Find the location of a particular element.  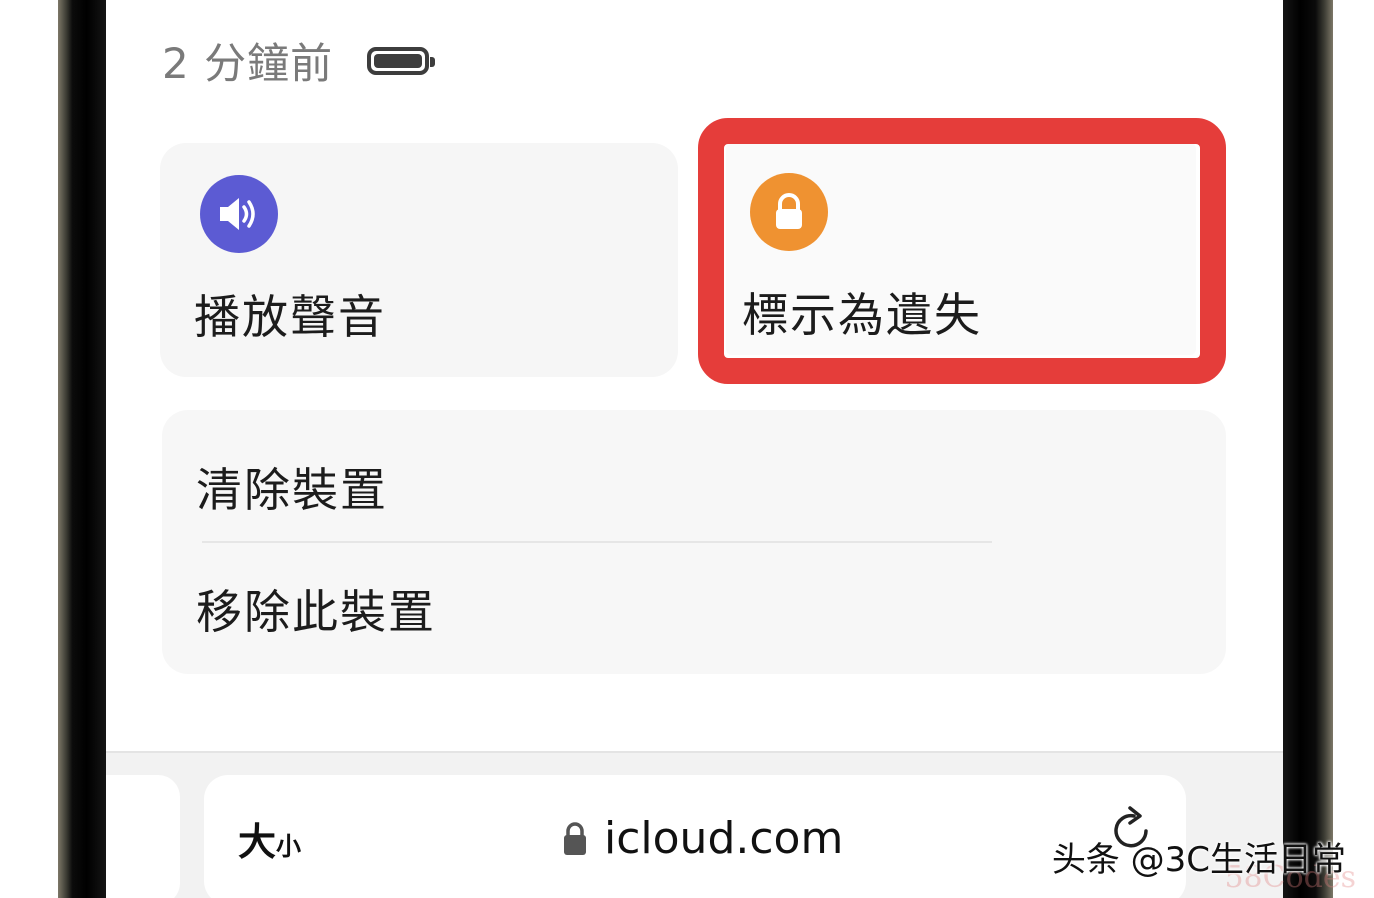

phone-frame-right is located at coordinates (1308, 449).